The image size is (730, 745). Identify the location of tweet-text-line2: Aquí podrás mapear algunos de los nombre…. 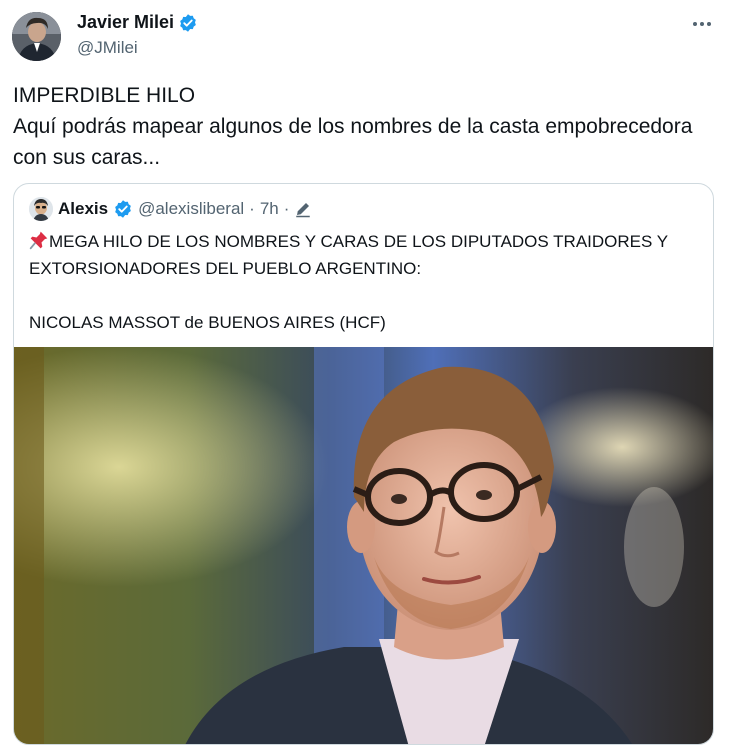
(353, 142).